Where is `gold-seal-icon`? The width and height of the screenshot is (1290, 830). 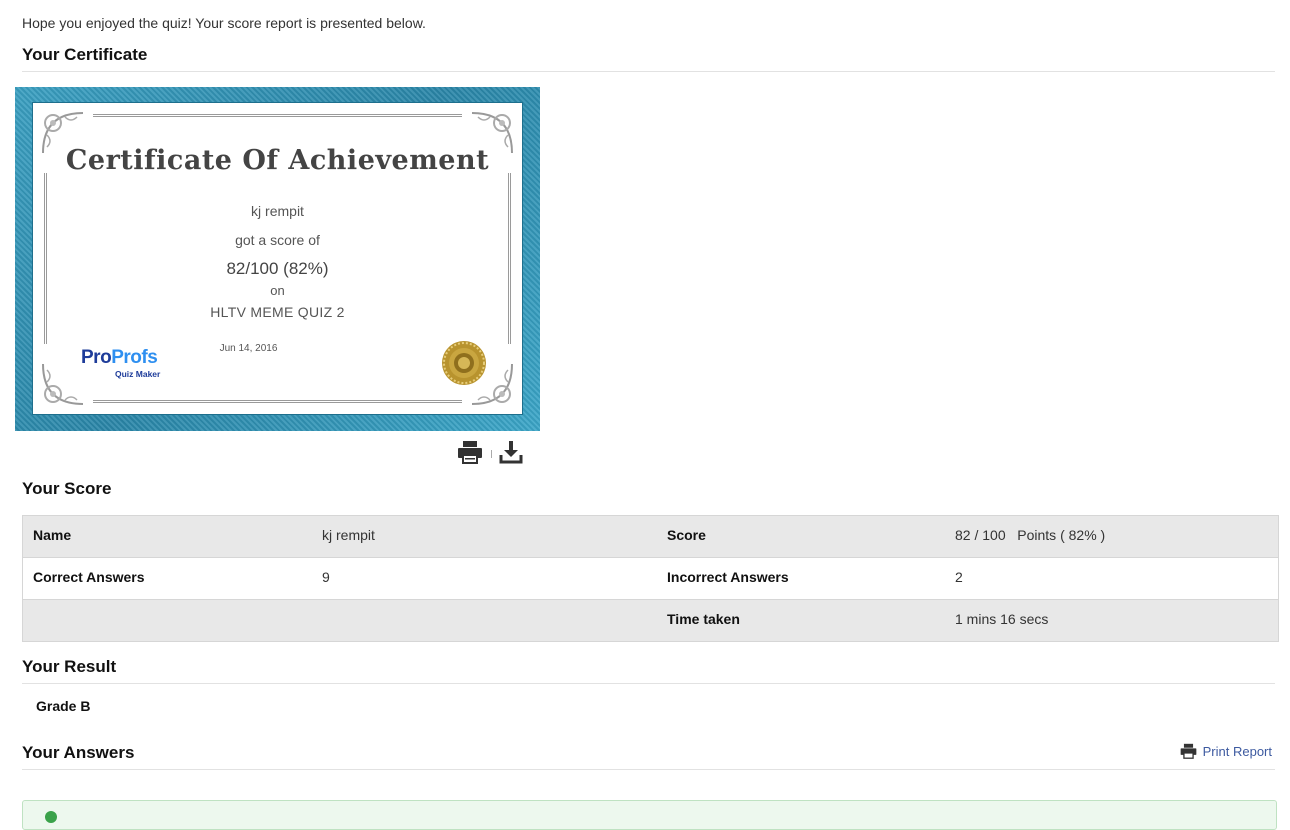 gold-seal-icon is located at coordinates (464, 363).